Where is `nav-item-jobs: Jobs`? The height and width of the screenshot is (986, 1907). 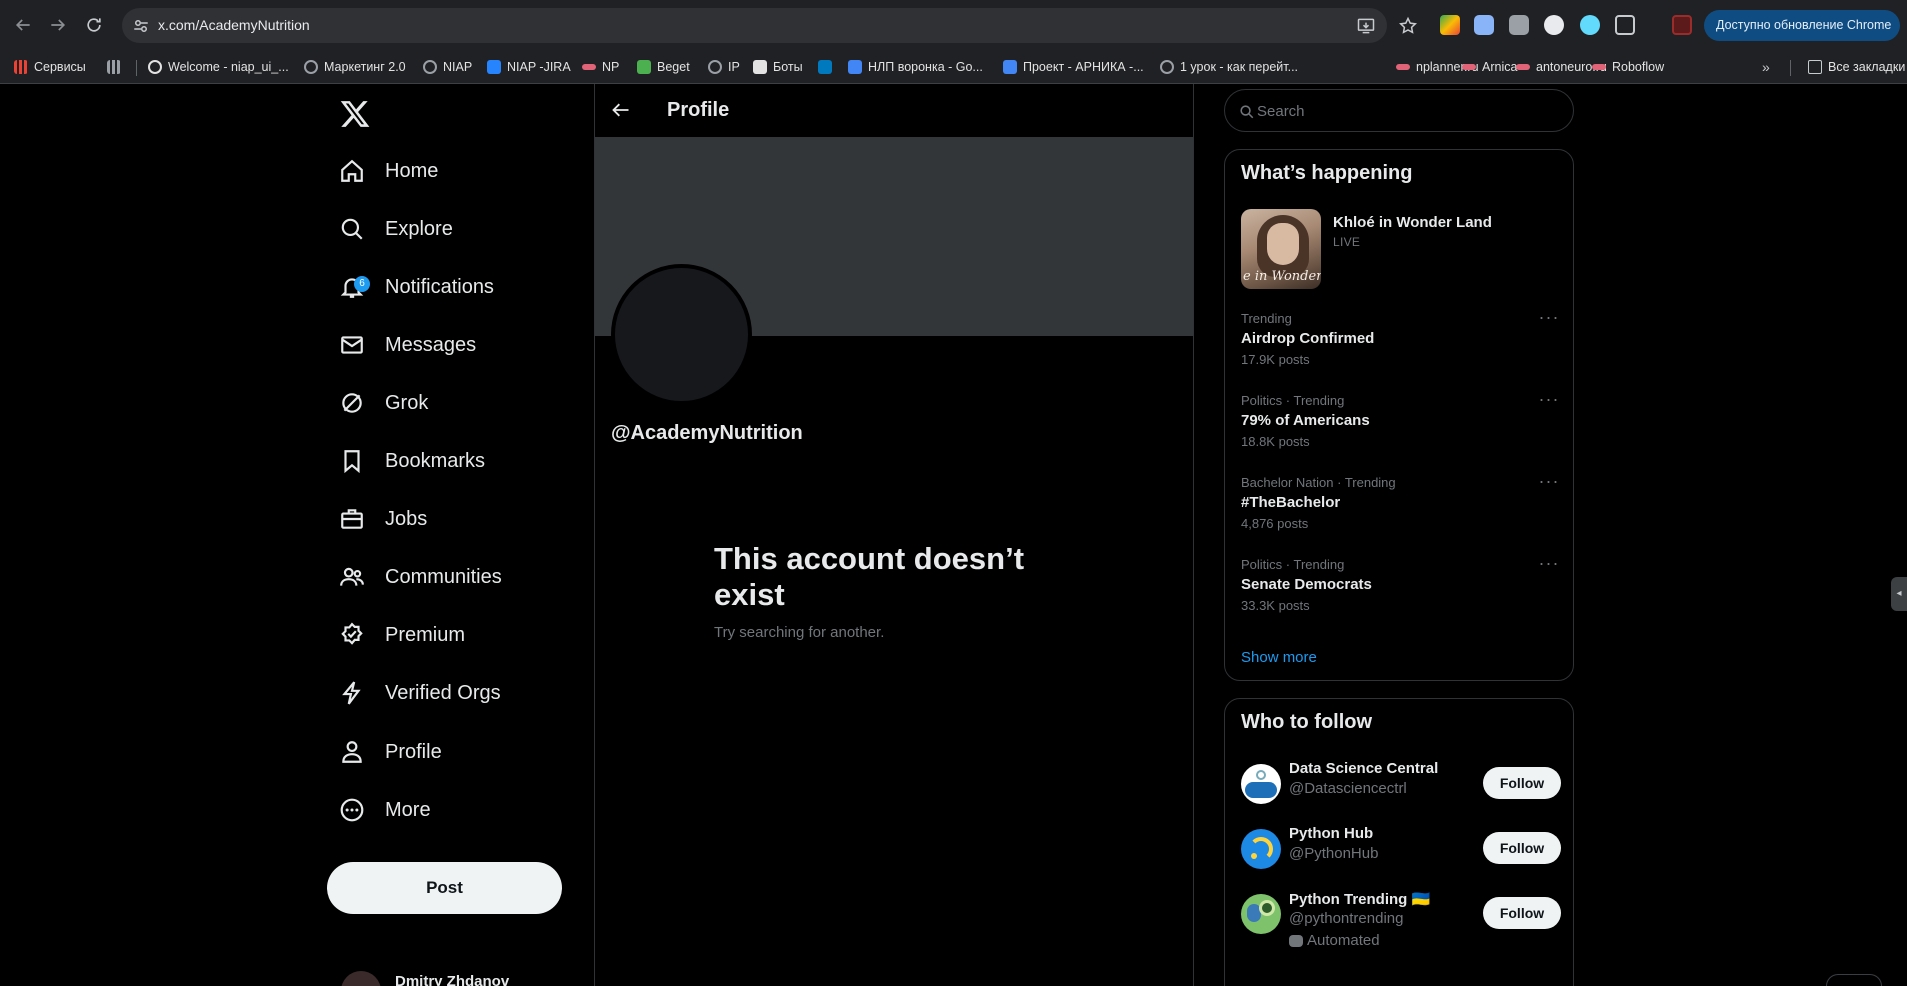 nav-item-jobs: Jobs is located at coordinates (383, 519).